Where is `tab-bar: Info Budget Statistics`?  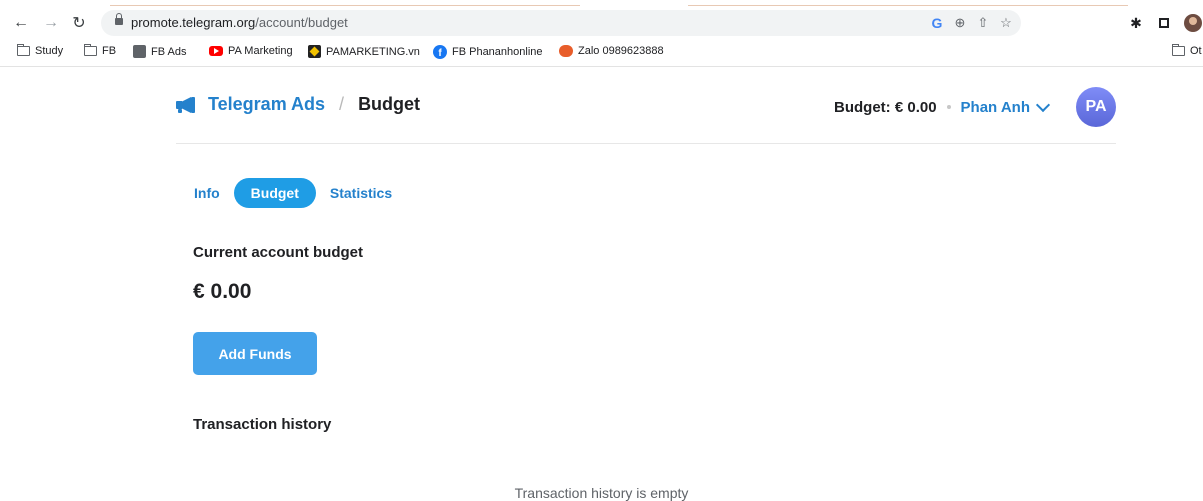 tab-bar: Info Budget Statistics is located at coordinates (293, 193).